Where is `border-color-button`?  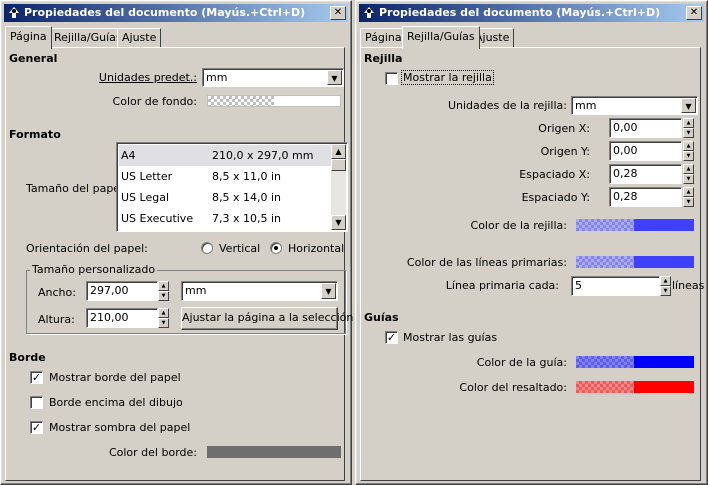 border-color-button is located at coordinates (274, 452).